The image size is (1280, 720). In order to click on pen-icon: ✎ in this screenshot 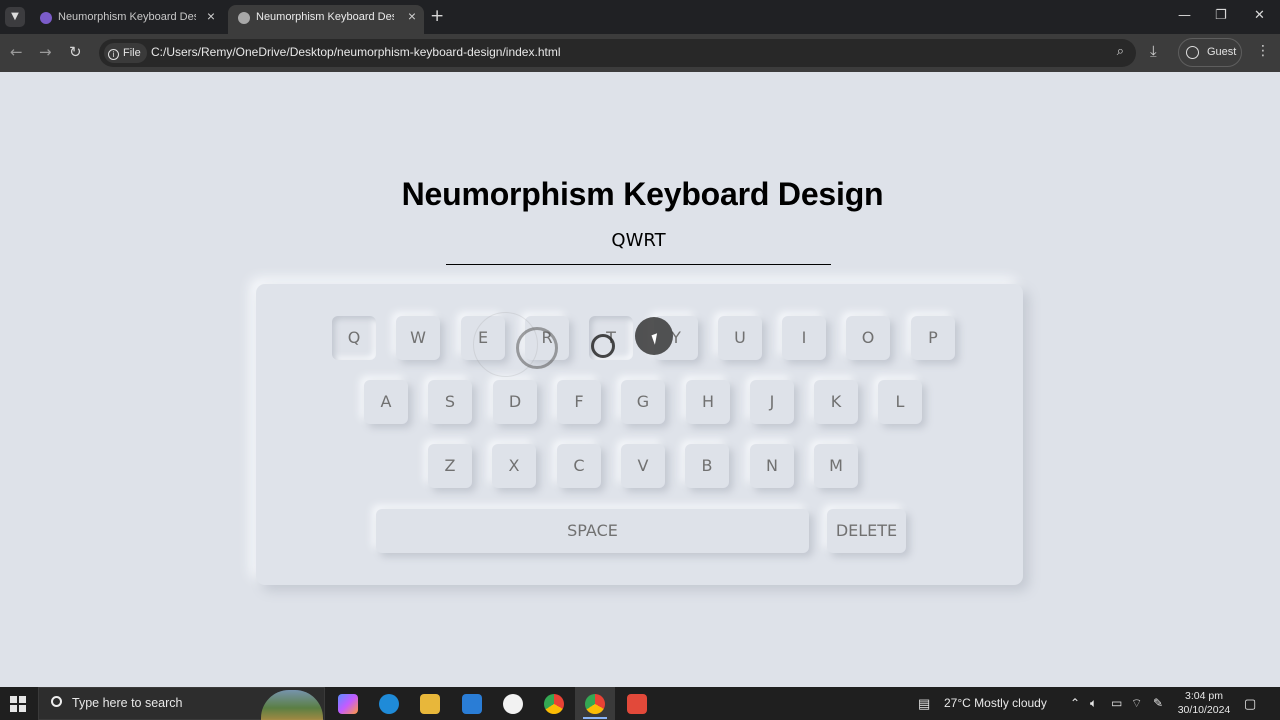, I will do `click(1158, 703)`.